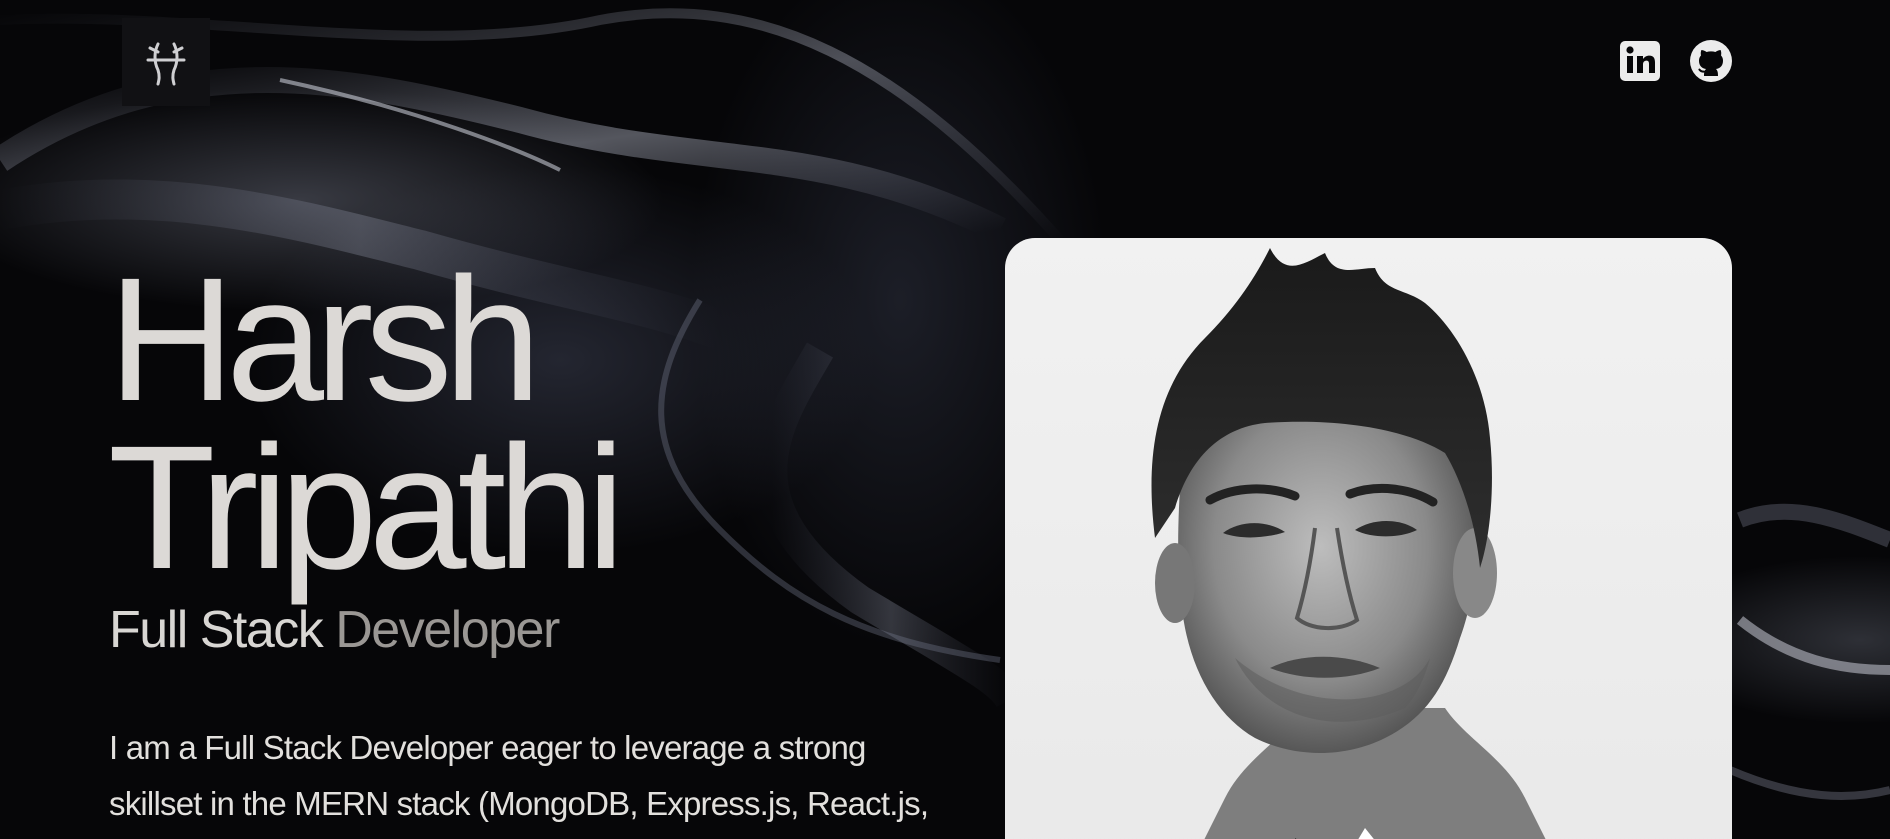  I want to click on hero-last-name: Tripathi, so click(366, 508).